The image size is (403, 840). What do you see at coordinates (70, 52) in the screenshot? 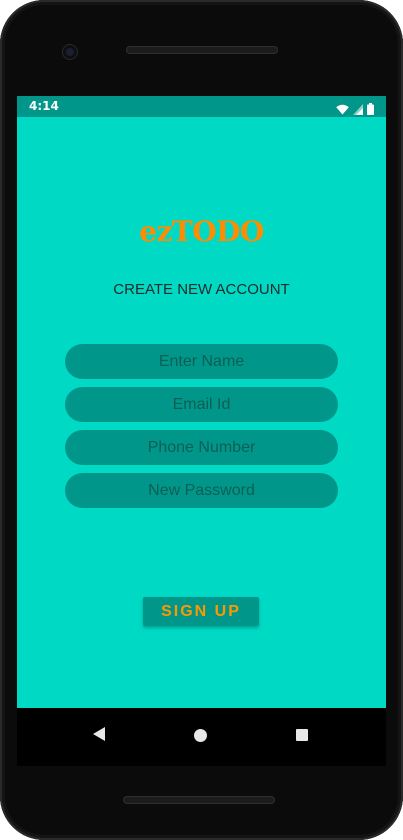
I see `front-camera` at bounding box center [70, 52].